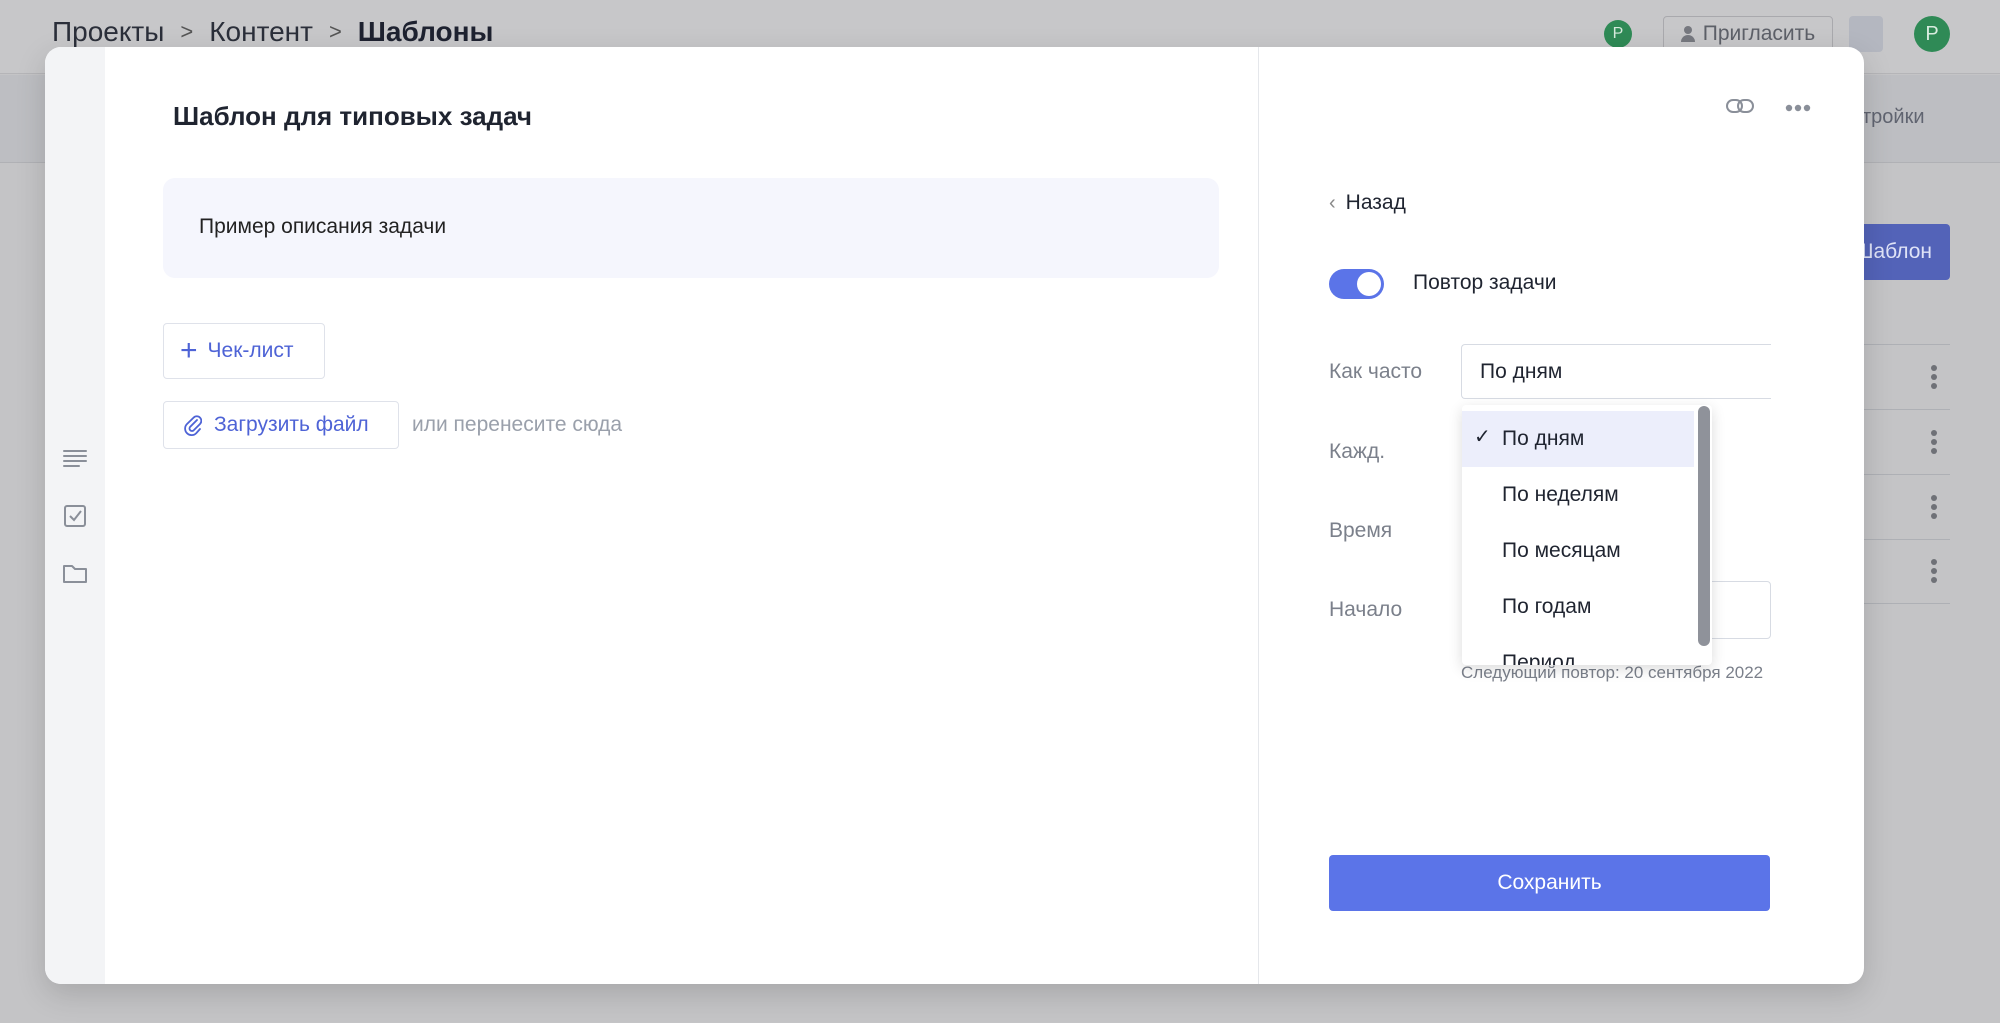 This screenshot has width=2000, height=1023. I want to click on checklist-icon, so click(75, 516).